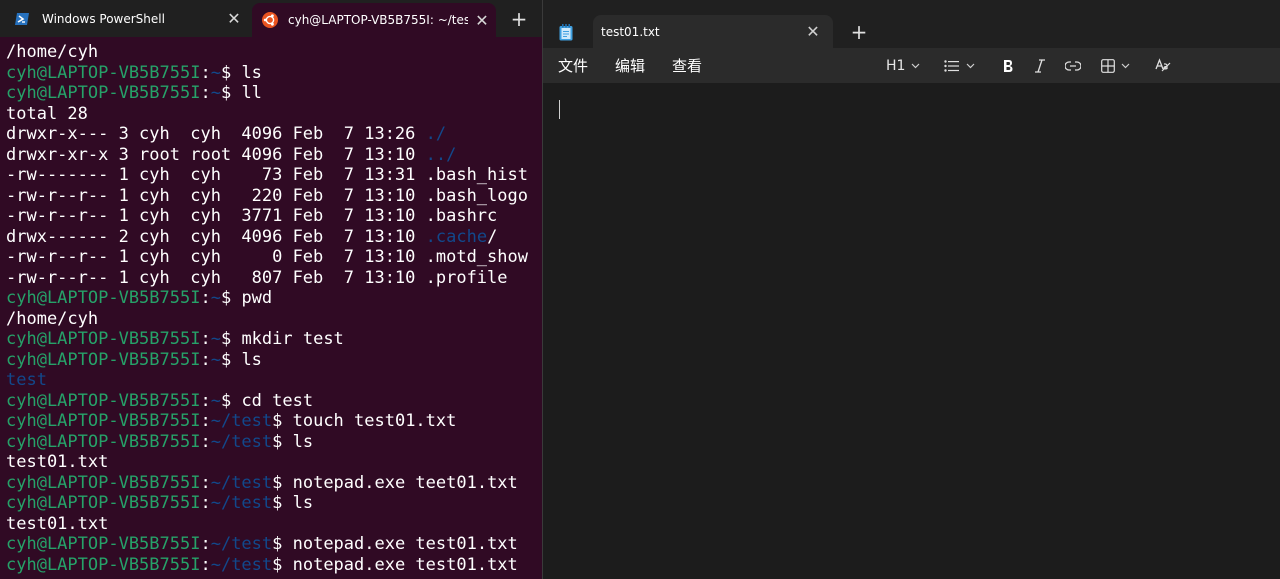 The image size is (1280, 579). What do you see at coordinates (1108, 65) in the screenshot?
I see `table-icon` at bounding box center [1108, 65].